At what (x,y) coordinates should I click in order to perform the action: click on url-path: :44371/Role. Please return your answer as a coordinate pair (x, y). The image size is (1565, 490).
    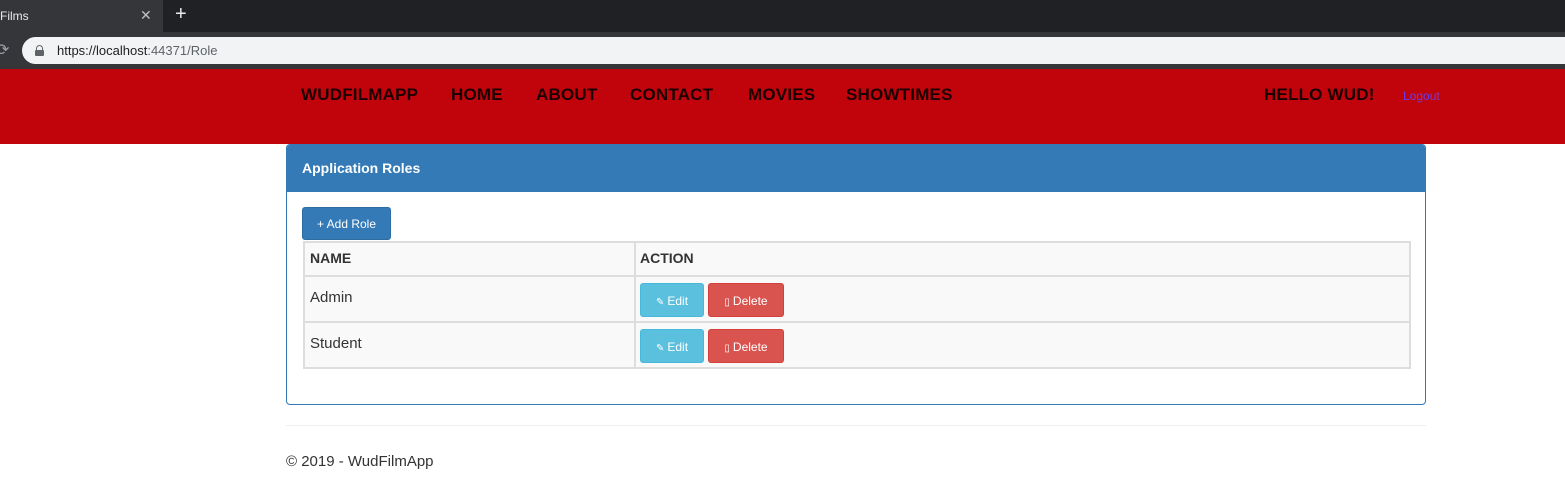
    Looking at the image, I should click on (182, 50).